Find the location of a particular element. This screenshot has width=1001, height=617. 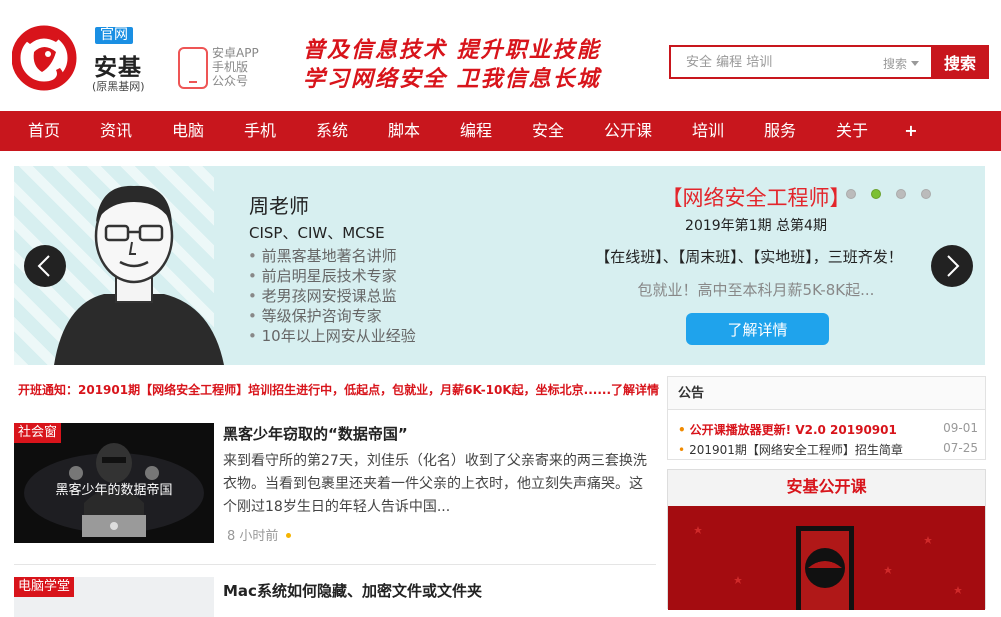

chevron-left-icon is located at coordinates (43, 266).